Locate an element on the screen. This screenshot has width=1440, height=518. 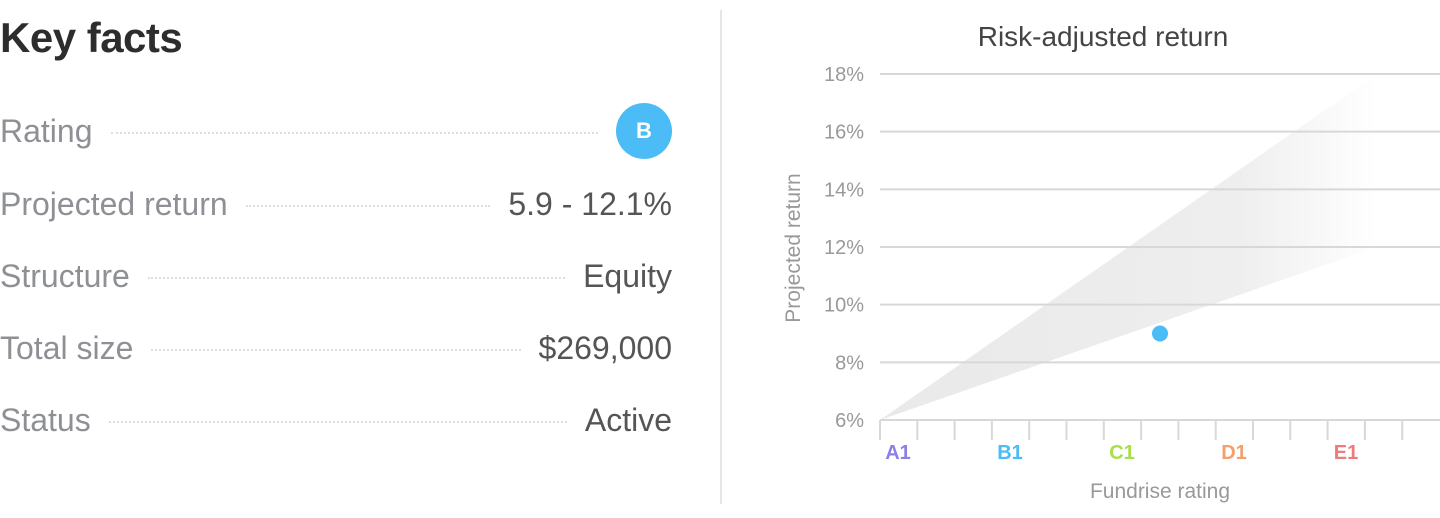
fact-row-total-size: Total size $269,000 is located at coordinates (336, 348).